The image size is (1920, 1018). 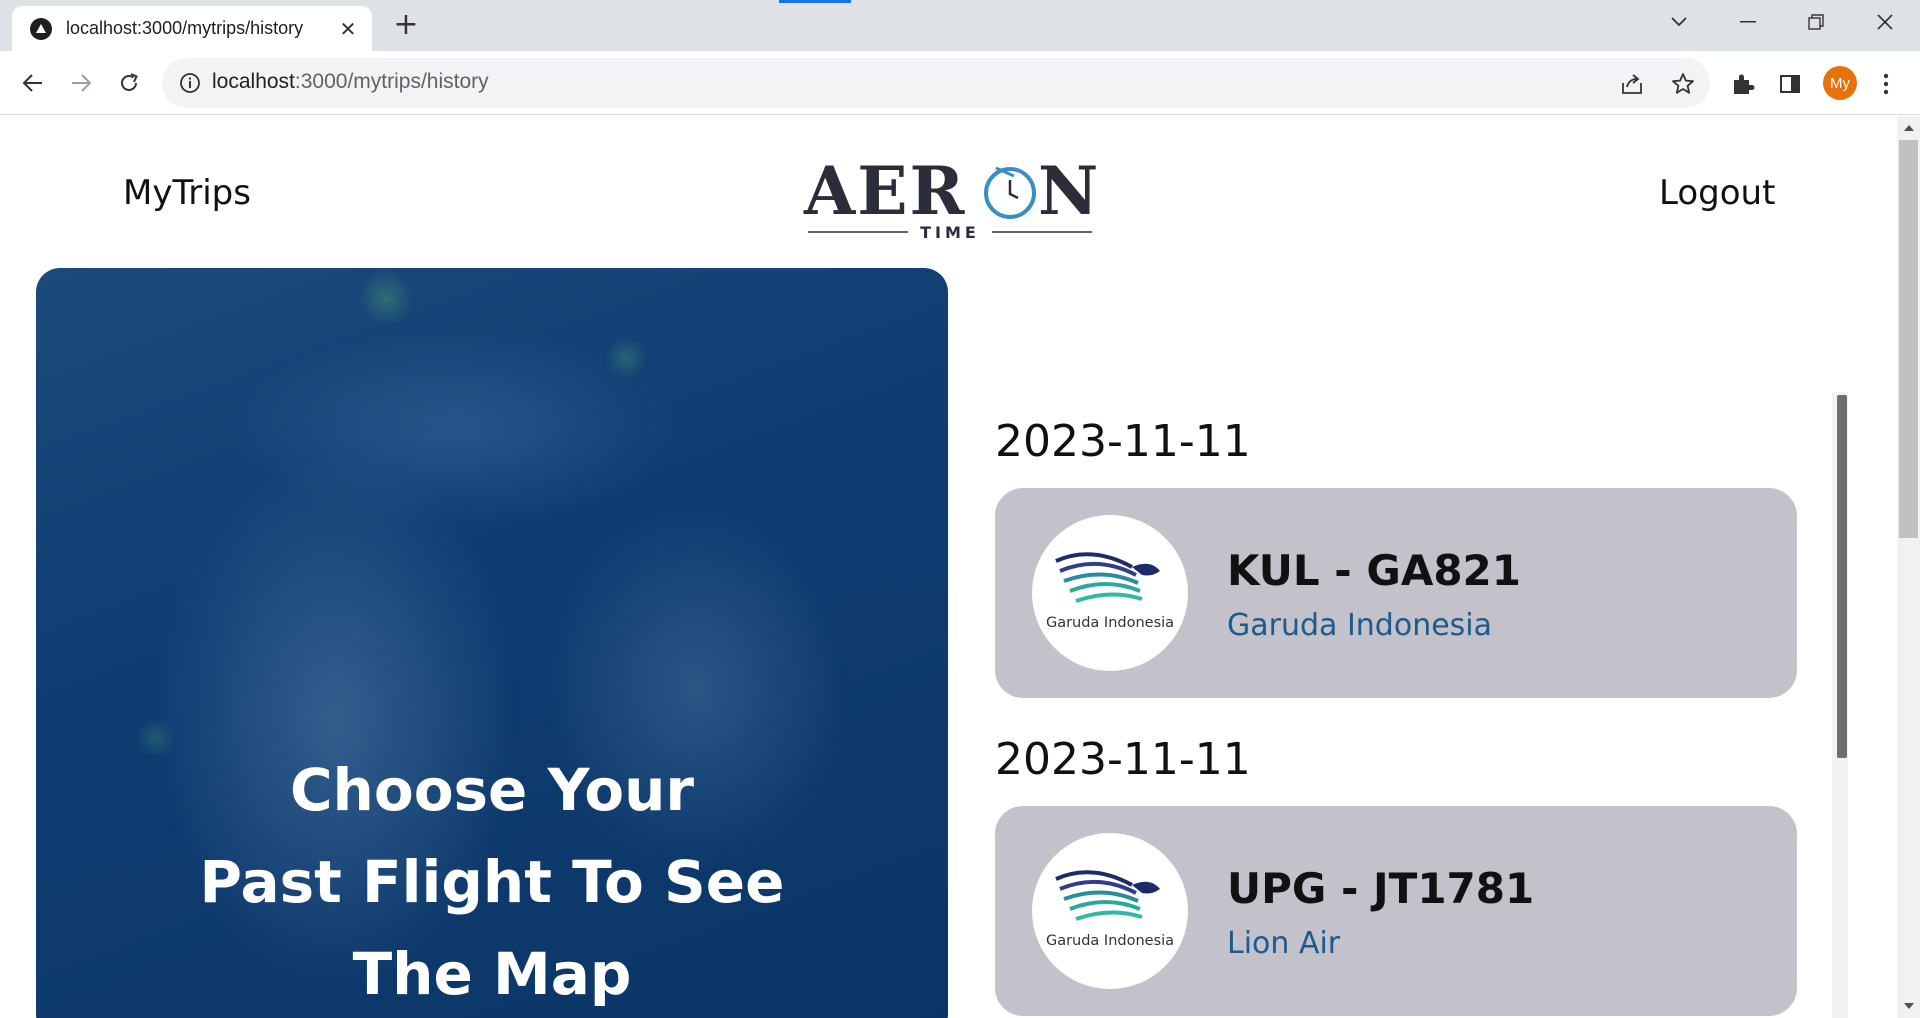 What do you see at coordinates (950, 232) in the screenshot?
I see `svg-text: TIME` at bounding box center [950, 232].